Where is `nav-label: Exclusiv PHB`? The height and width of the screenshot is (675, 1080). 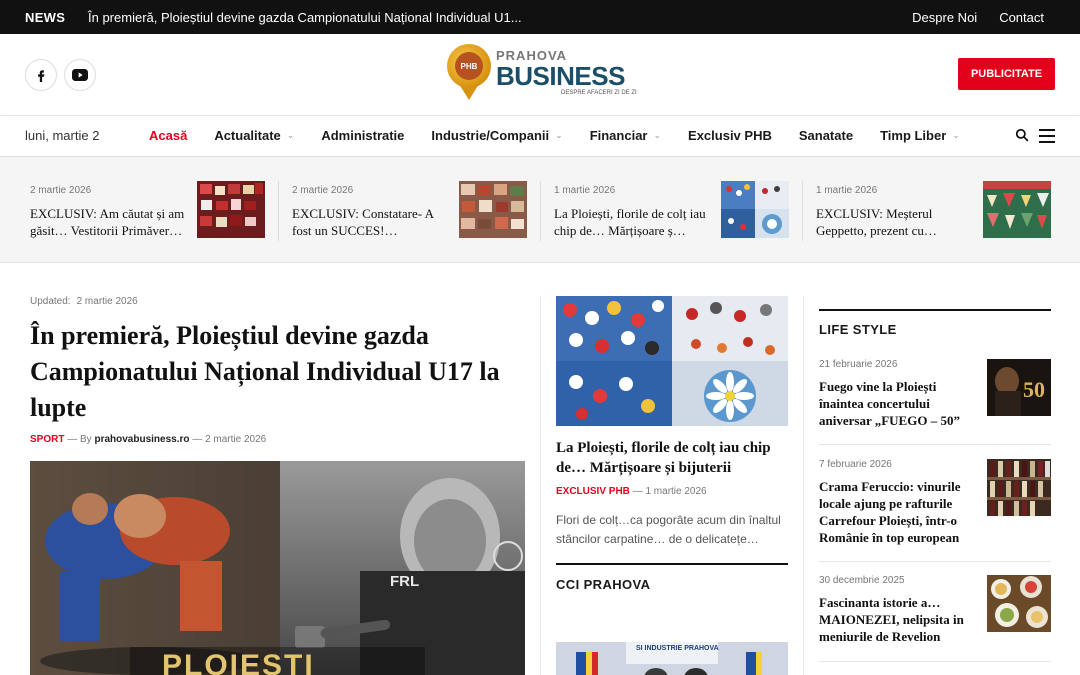 nav-label: Exclusiv PHB is located at coordinates (730, 135).